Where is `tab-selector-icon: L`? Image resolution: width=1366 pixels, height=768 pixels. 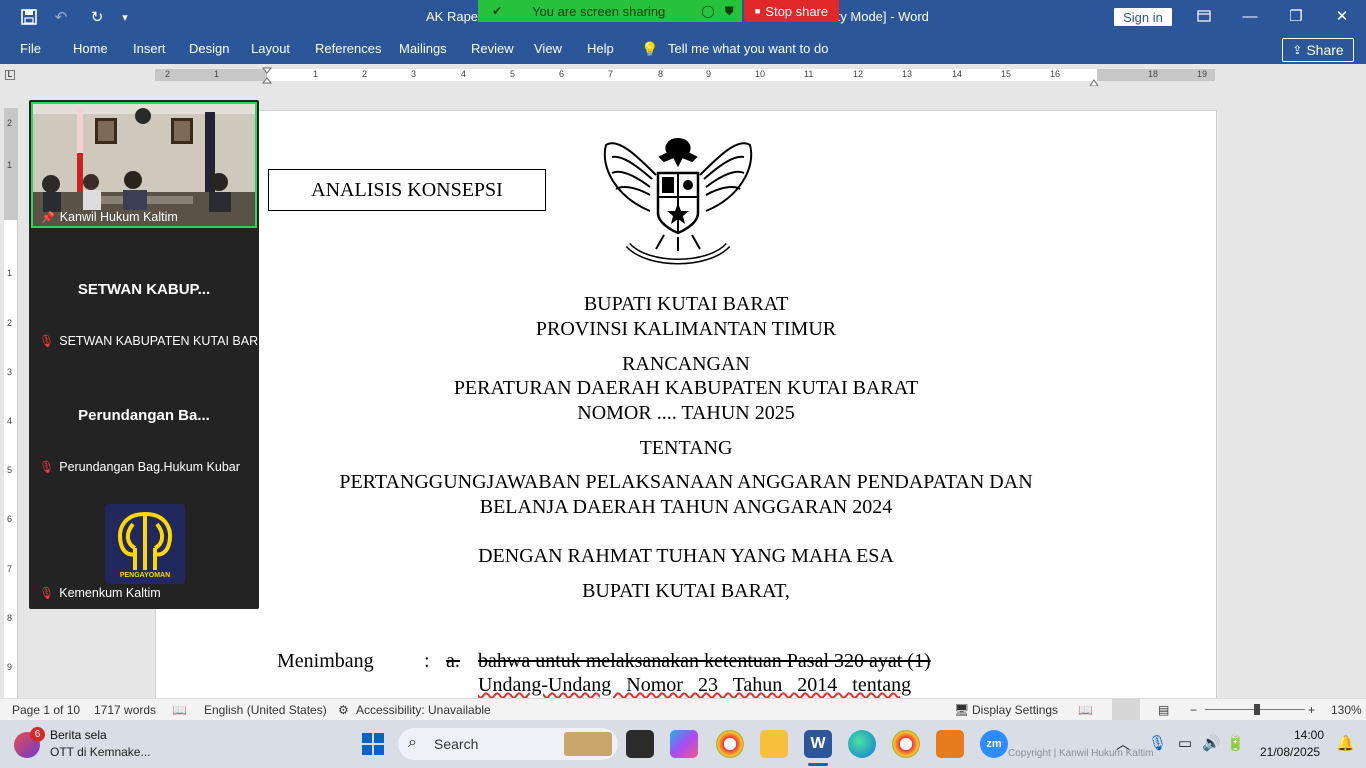
tab-selector-icon: L is located at coordinates (10, 75).